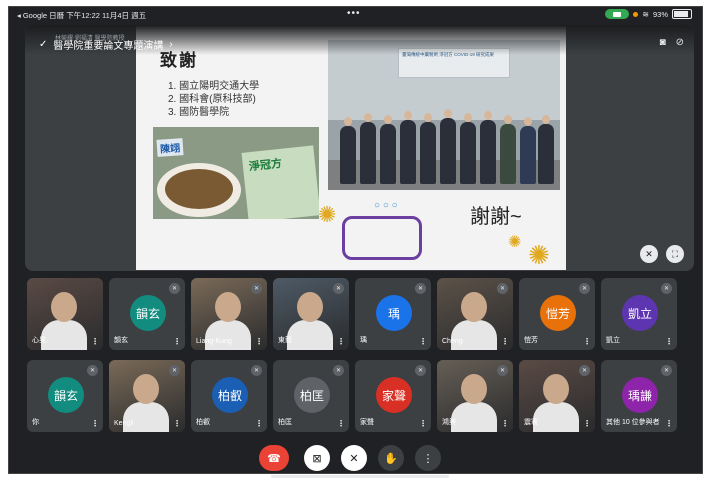  Describe the element at coordinates (280, 182) in the screenshot. I see `product-bag: 淨冠方` at that location.